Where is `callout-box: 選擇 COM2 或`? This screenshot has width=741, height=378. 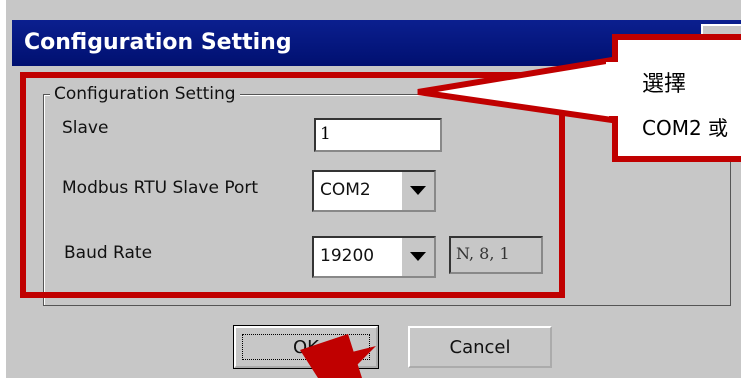
callout-box: 選擇 COM2 或 is located at coordinates (676, 98).